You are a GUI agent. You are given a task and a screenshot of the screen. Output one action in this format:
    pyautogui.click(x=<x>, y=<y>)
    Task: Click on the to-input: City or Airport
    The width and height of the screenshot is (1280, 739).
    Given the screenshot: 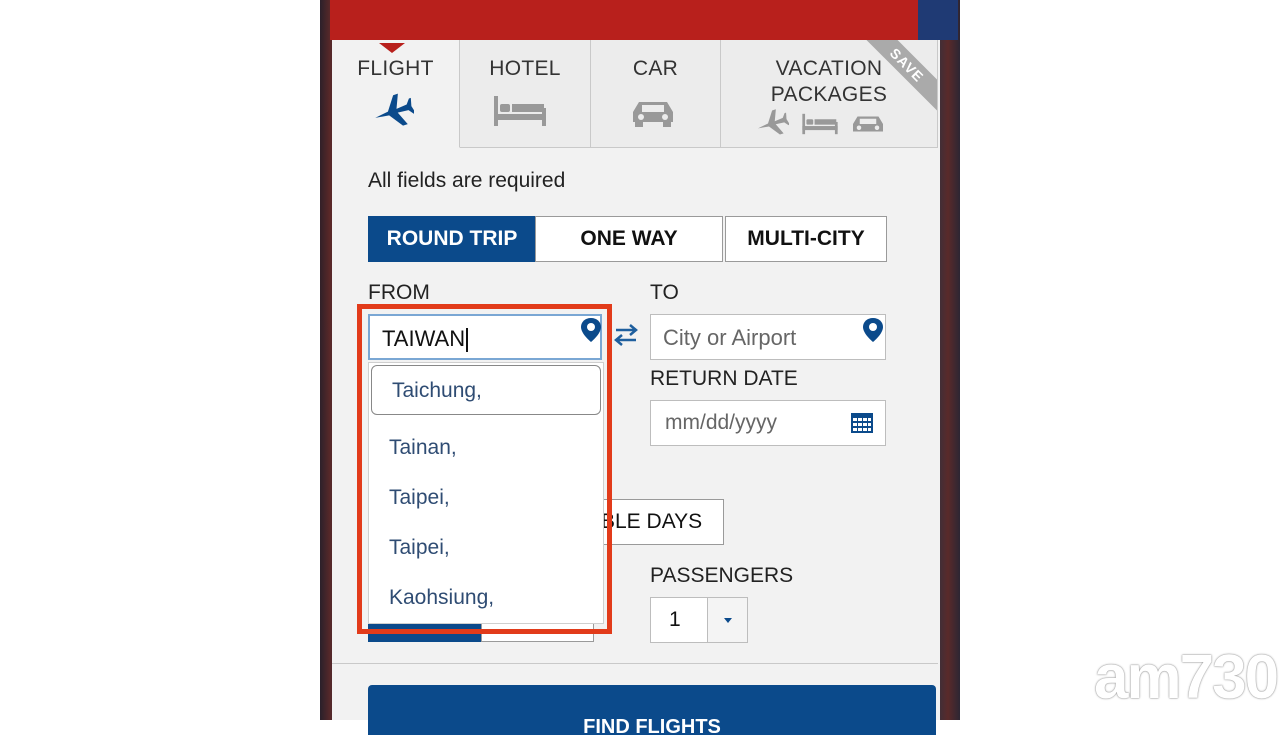 What is the action you would take?
    pyautogui.click(x=768, y=337)
    